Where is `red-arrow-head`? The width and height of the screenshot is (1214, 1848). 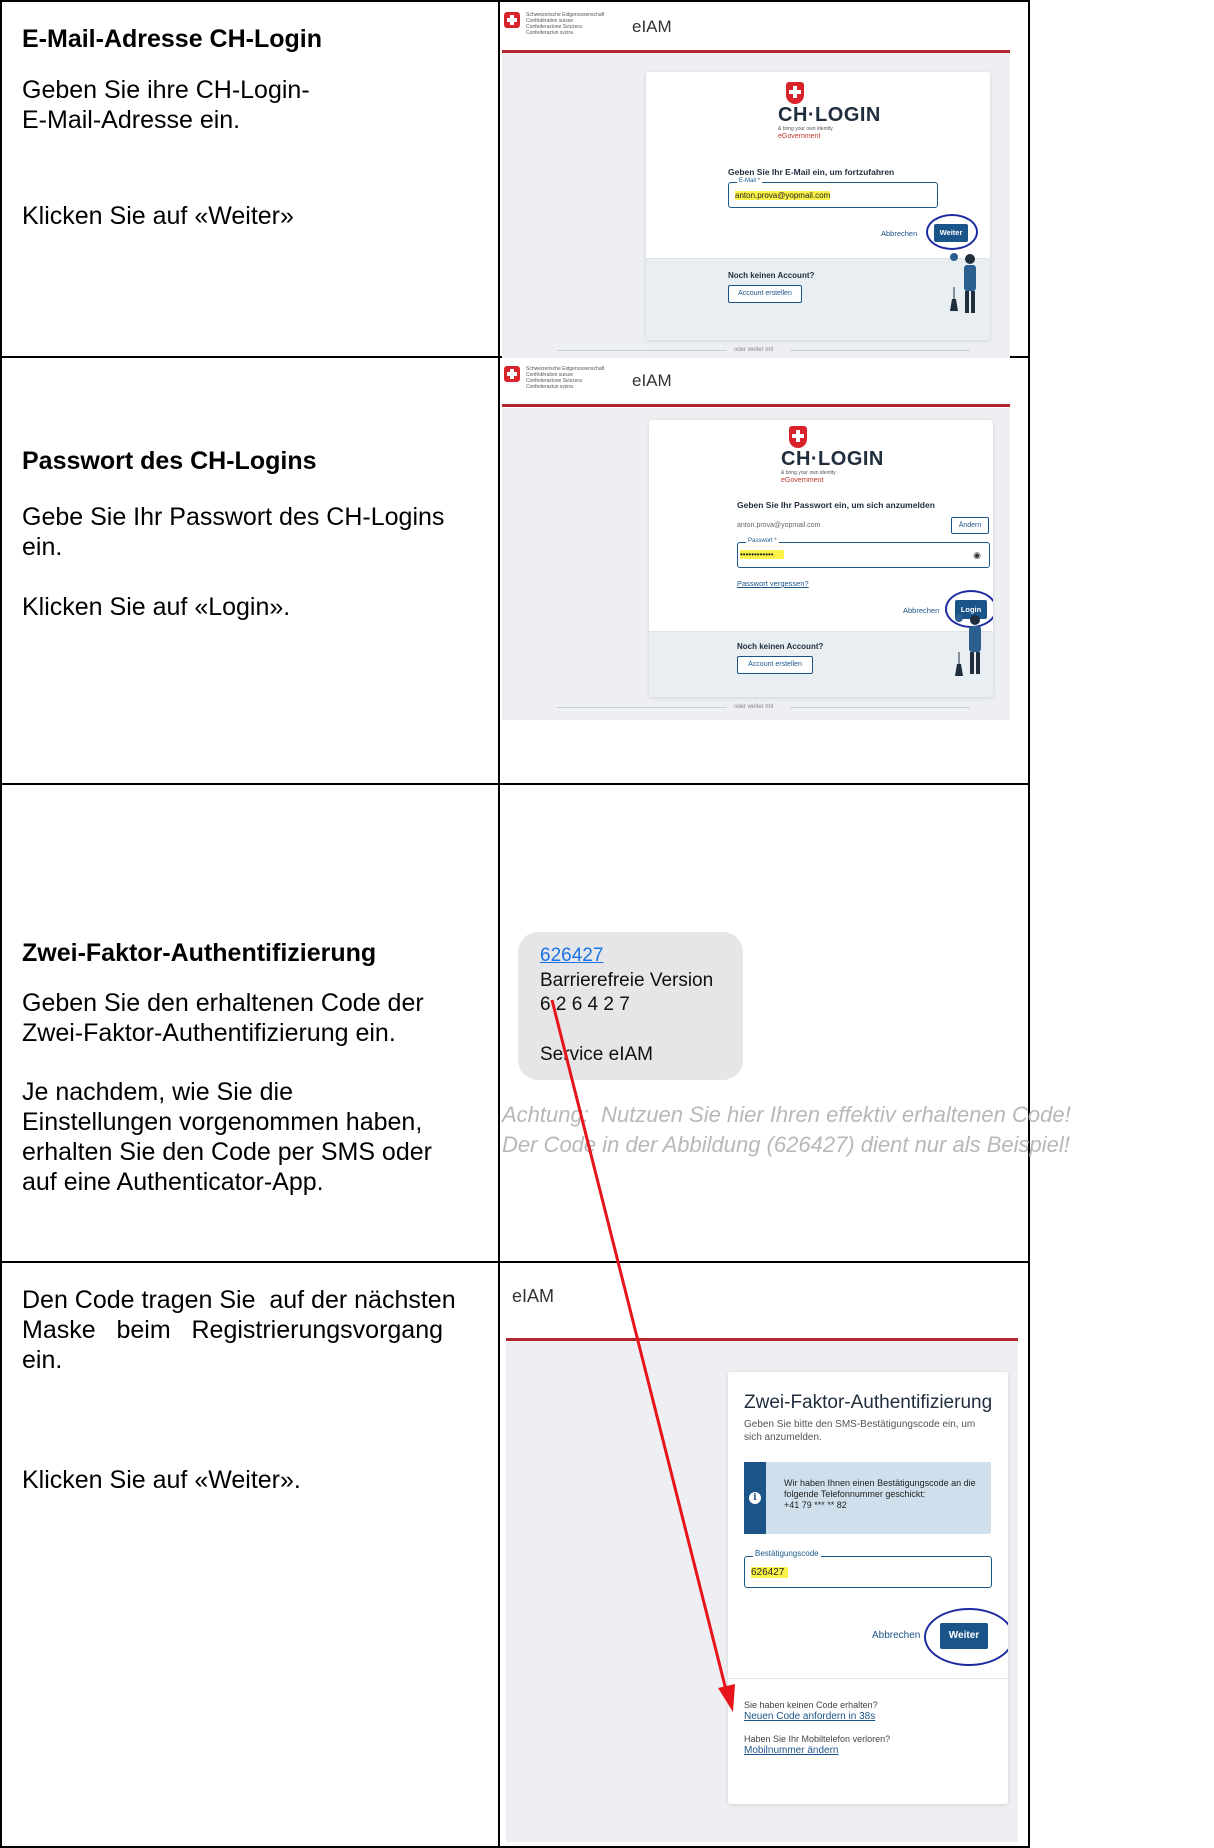 red-arrow-head is located at coordinates (726, 1698).